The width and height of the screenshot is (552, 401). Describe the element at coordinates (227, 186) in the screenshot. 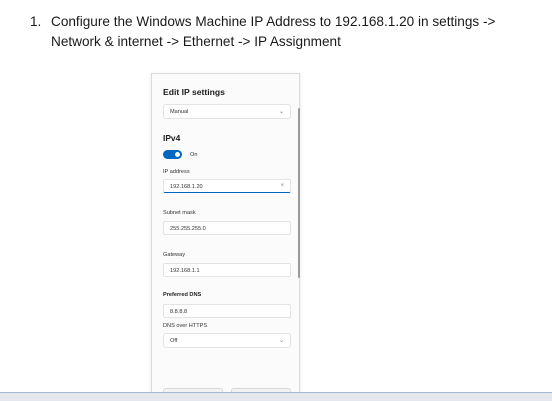

I see `ip-address-field: 192.168.1.20 ×` at that location.